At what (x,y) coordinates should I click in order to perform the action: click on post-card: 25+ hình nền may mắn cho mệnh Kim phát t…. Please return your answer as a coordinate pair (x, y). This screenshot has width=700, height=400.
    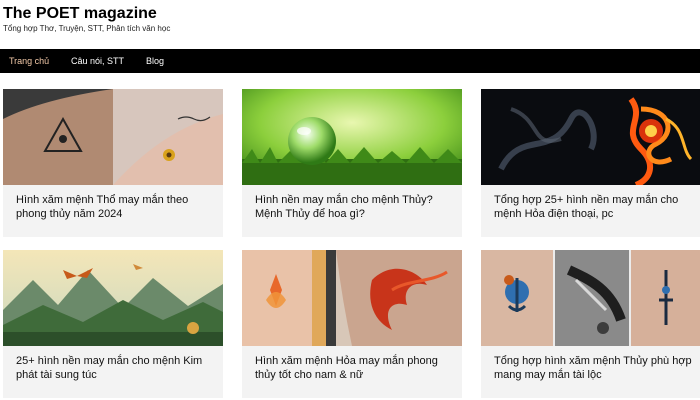
    Looking at the image, I should click on (113, 324).